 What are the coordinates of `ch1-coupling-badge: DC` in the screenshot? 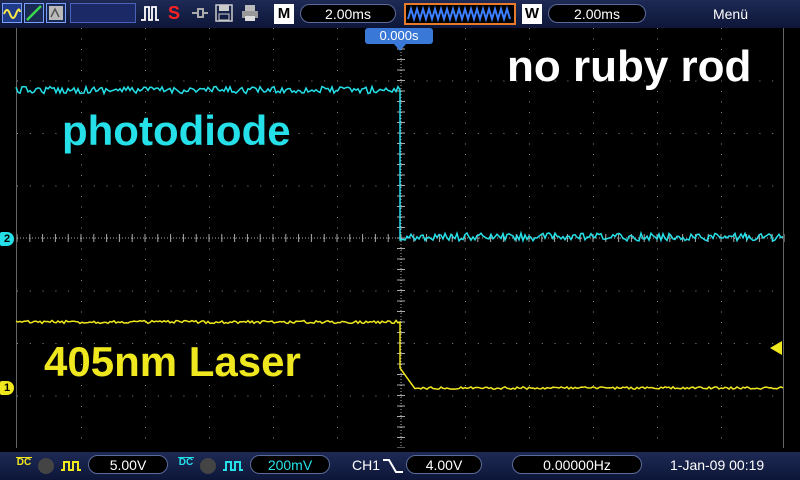 It's located at (24, 466).